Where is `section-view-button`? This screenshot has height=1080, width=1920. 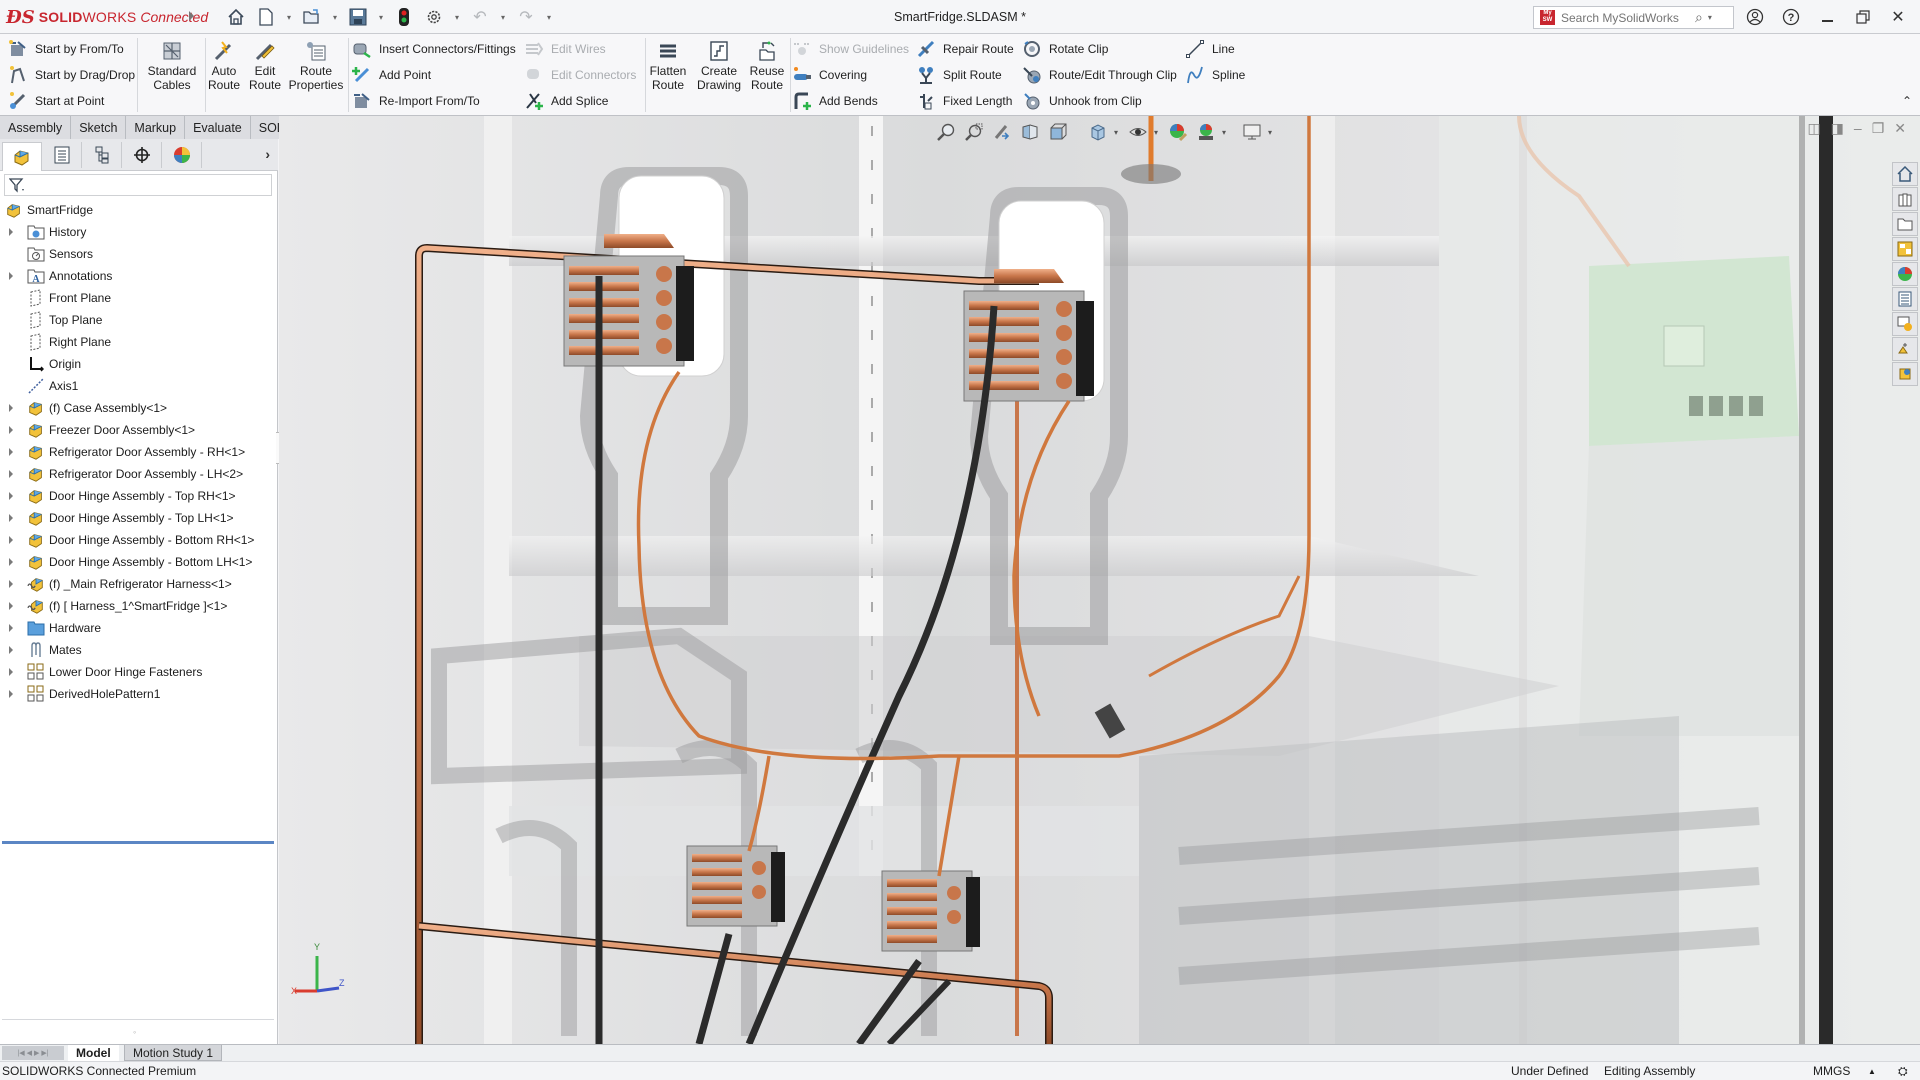 section-view-button is located at coordinates (1030, 132).